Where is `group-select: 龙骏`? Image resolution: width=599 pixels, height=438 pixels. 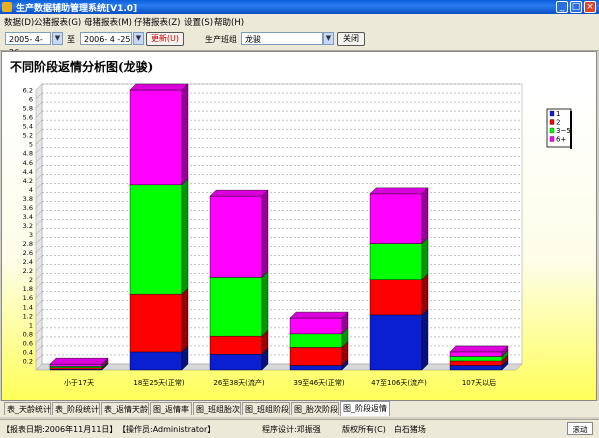
group-select: 龙骏 is located at coordinates (282, 38).